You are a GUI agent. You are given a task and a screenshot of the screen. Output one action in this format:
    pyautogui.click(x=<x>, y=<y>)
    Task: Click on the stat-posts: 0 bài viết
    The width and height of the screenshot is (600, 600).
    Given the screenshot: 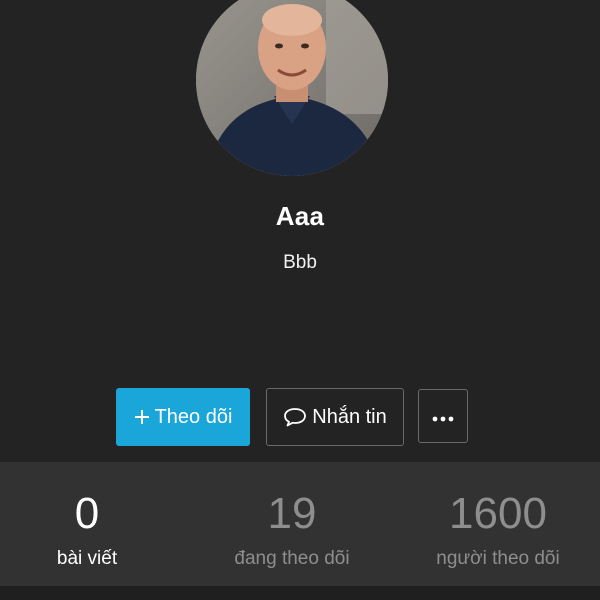 What is the action you would take?
    pyautogui.click(x=87, y=524)
    